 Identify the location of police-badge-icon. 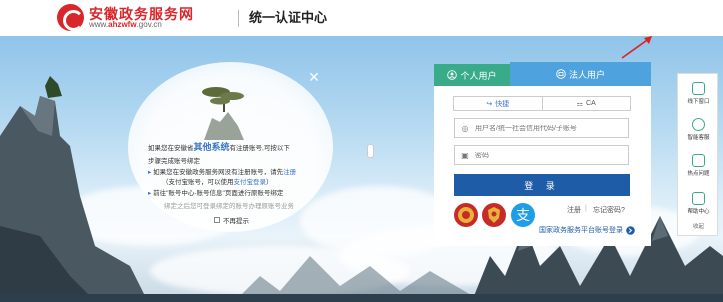
(494, 215).